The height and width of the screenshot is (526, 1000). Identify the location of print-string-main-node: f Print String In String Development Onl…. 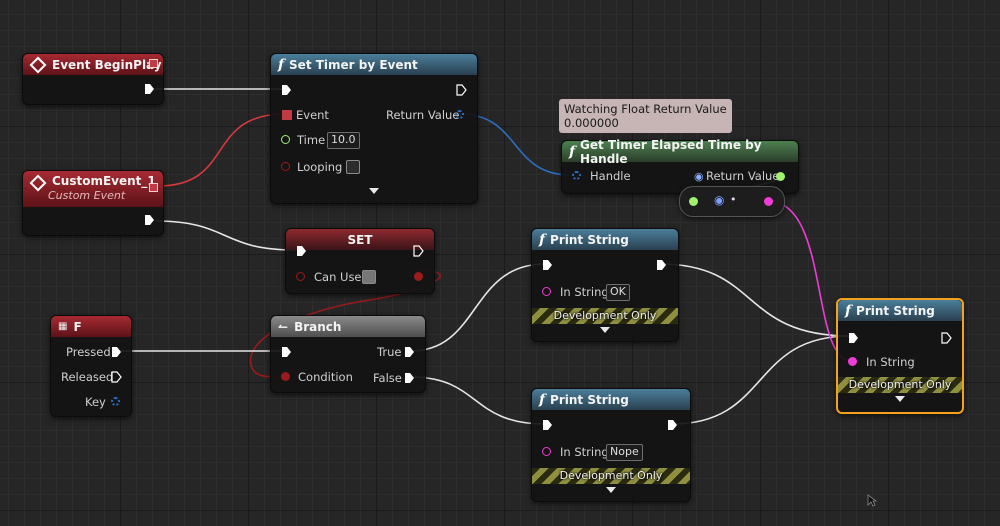
(900, 356).